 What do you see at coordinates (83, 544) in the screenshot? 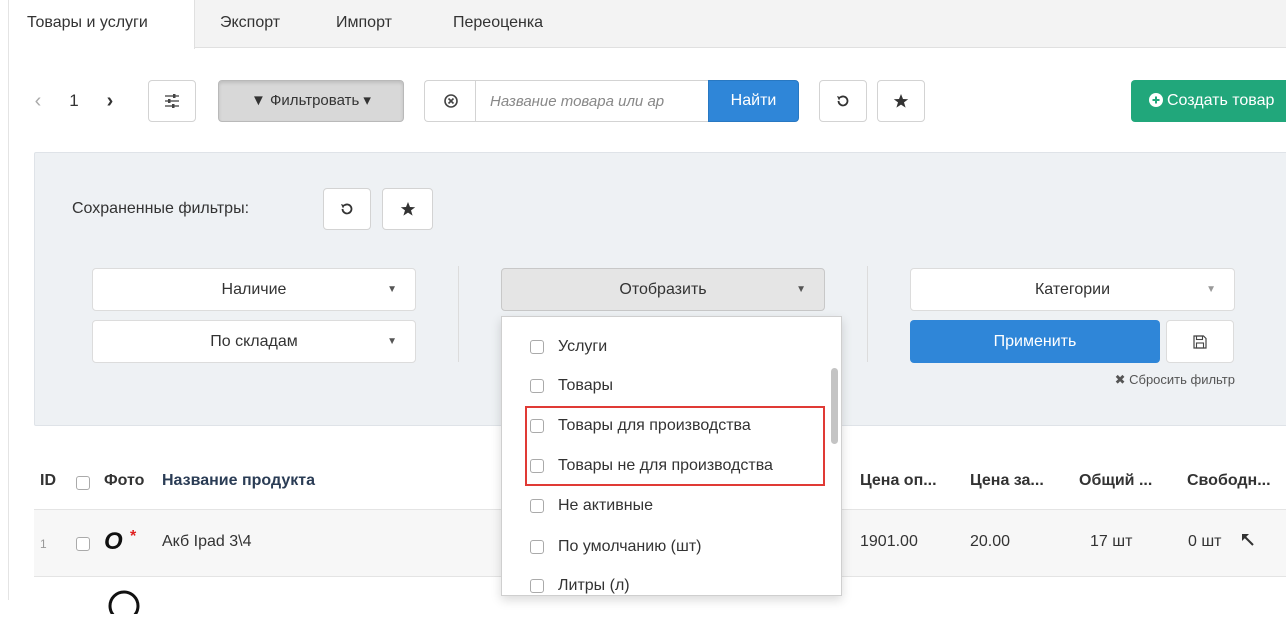
I see `row-checkbox` at bounding box center [83, 544].